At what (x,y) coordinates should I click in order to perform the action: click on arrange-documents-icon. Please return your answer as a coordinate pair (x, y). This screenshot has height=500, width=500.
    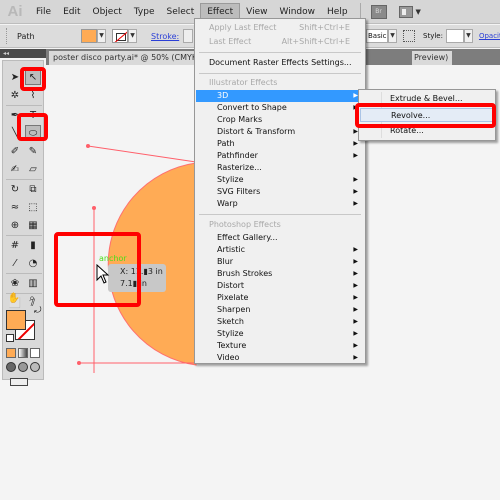
    Looking at the image, I should click on (405, 11).